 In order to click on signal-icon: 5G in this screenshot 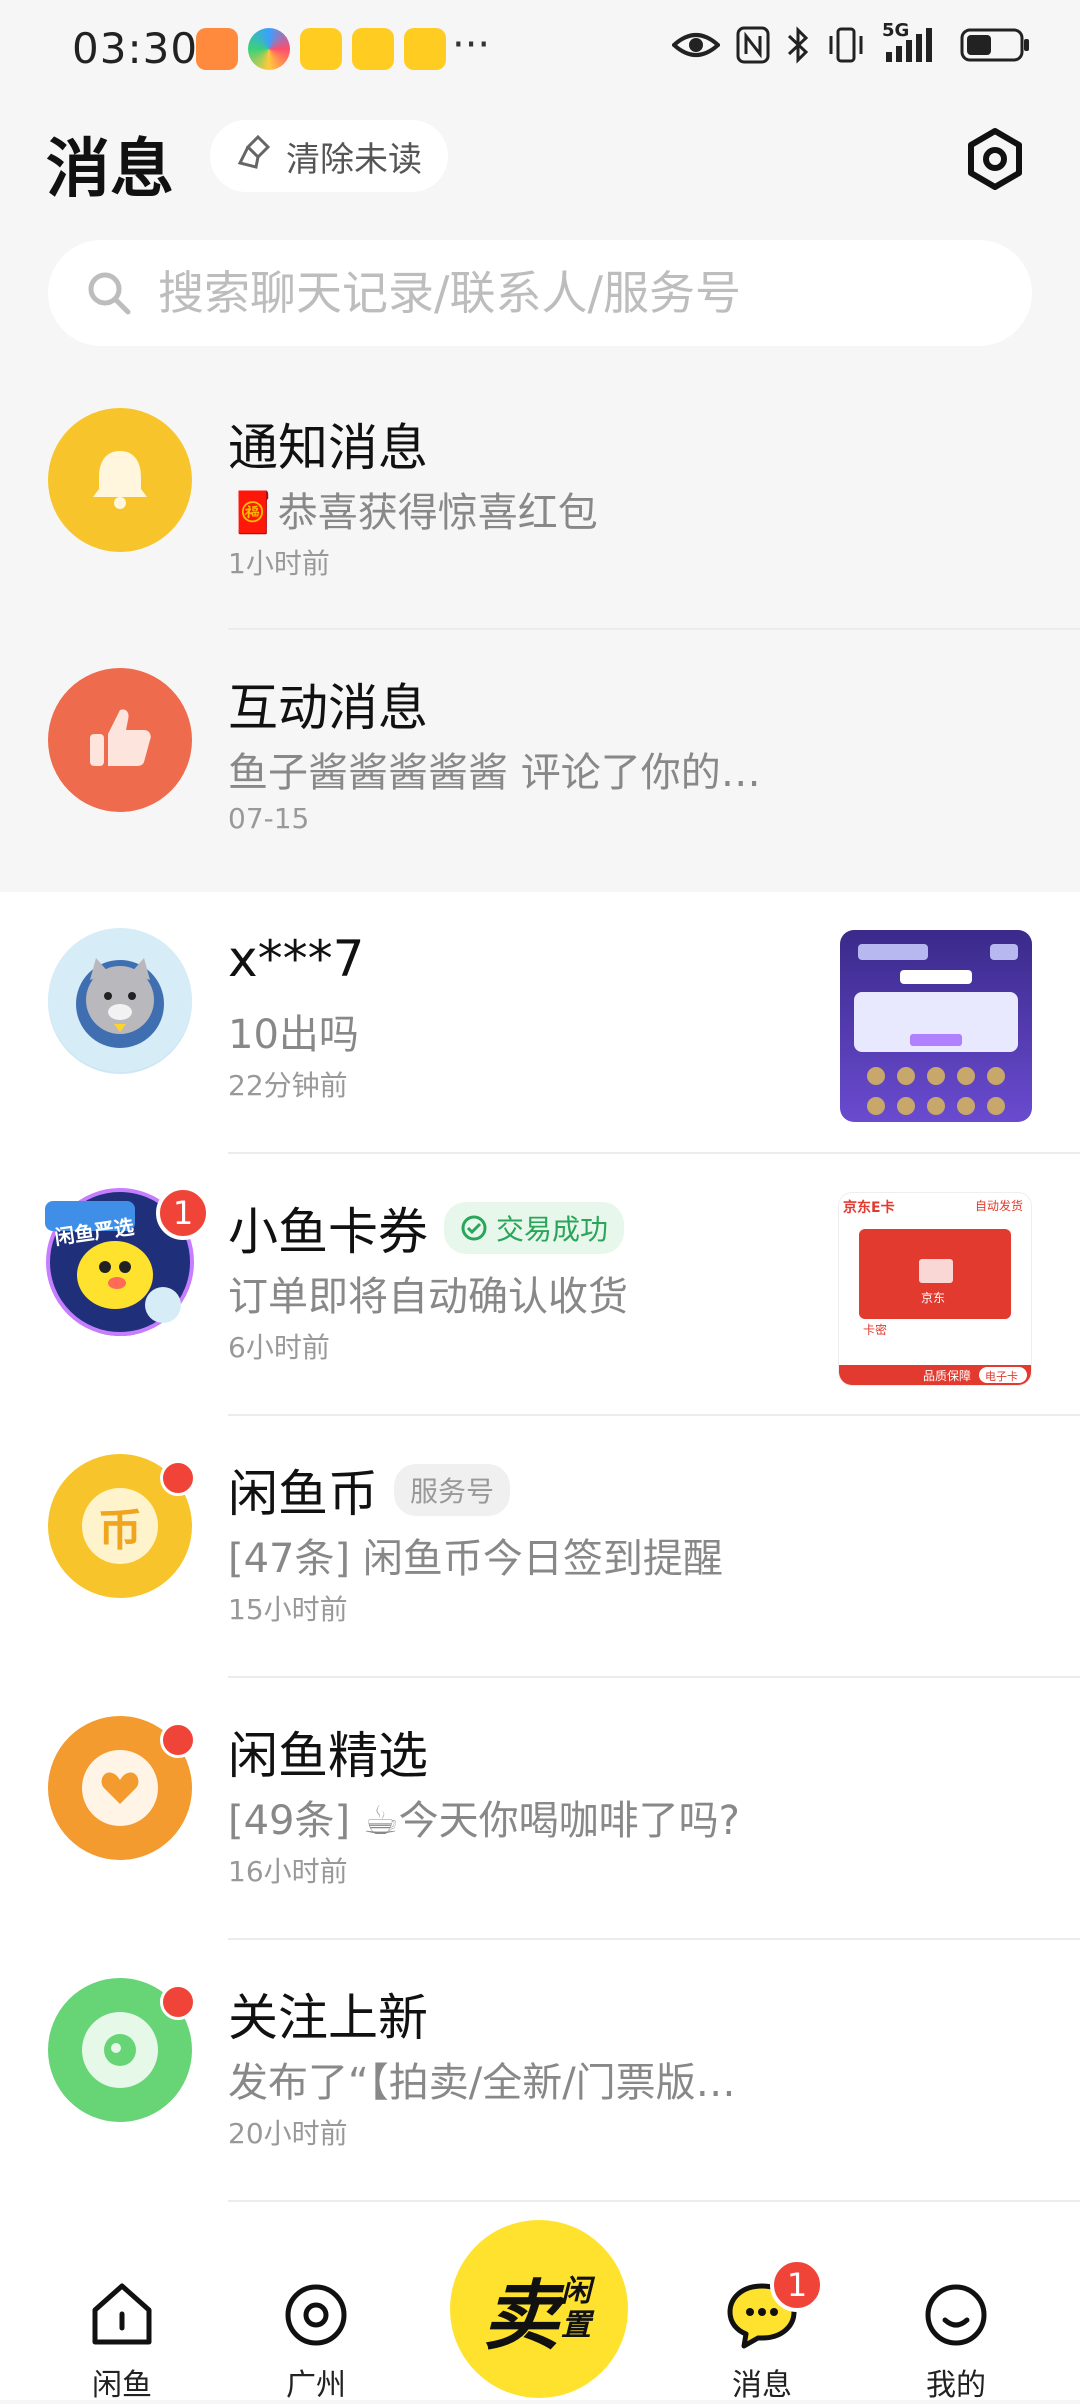, I will do `click(913, 42)`.